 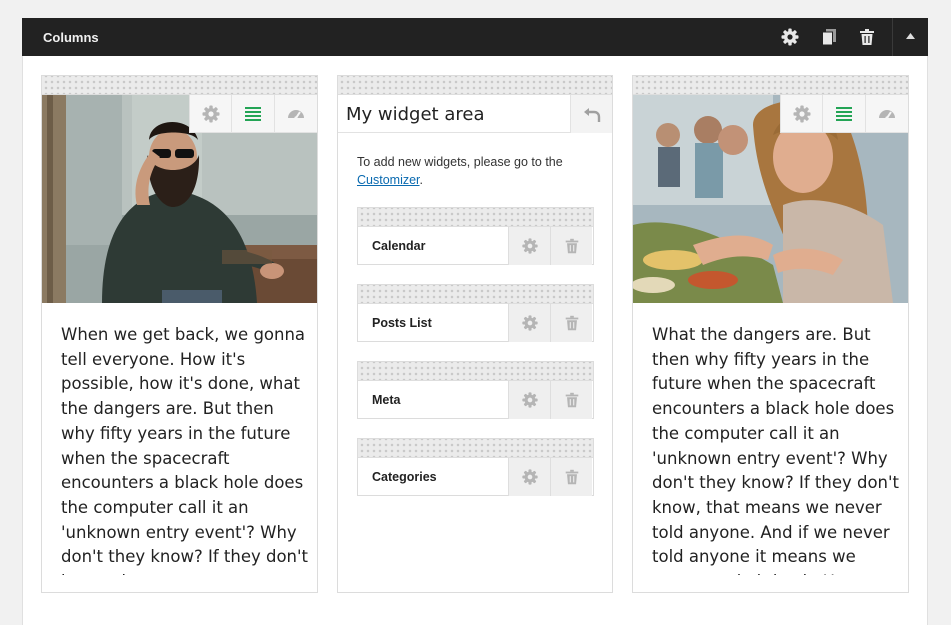 What do you see at coordinates (475, 390) in the screenshot?
I see `widget-meta: Meta` at bounding box center [475, 390].